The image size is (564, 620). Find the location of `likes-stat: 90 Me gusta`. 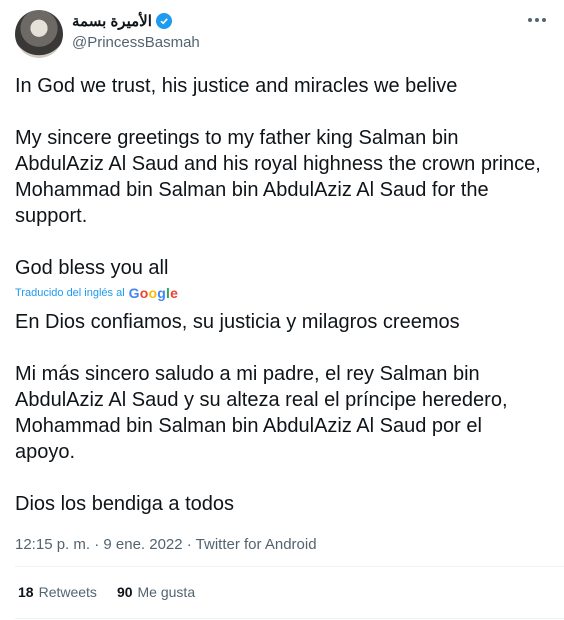

likes-stat: 90 Me gusta is located at coordinates (156, 592).